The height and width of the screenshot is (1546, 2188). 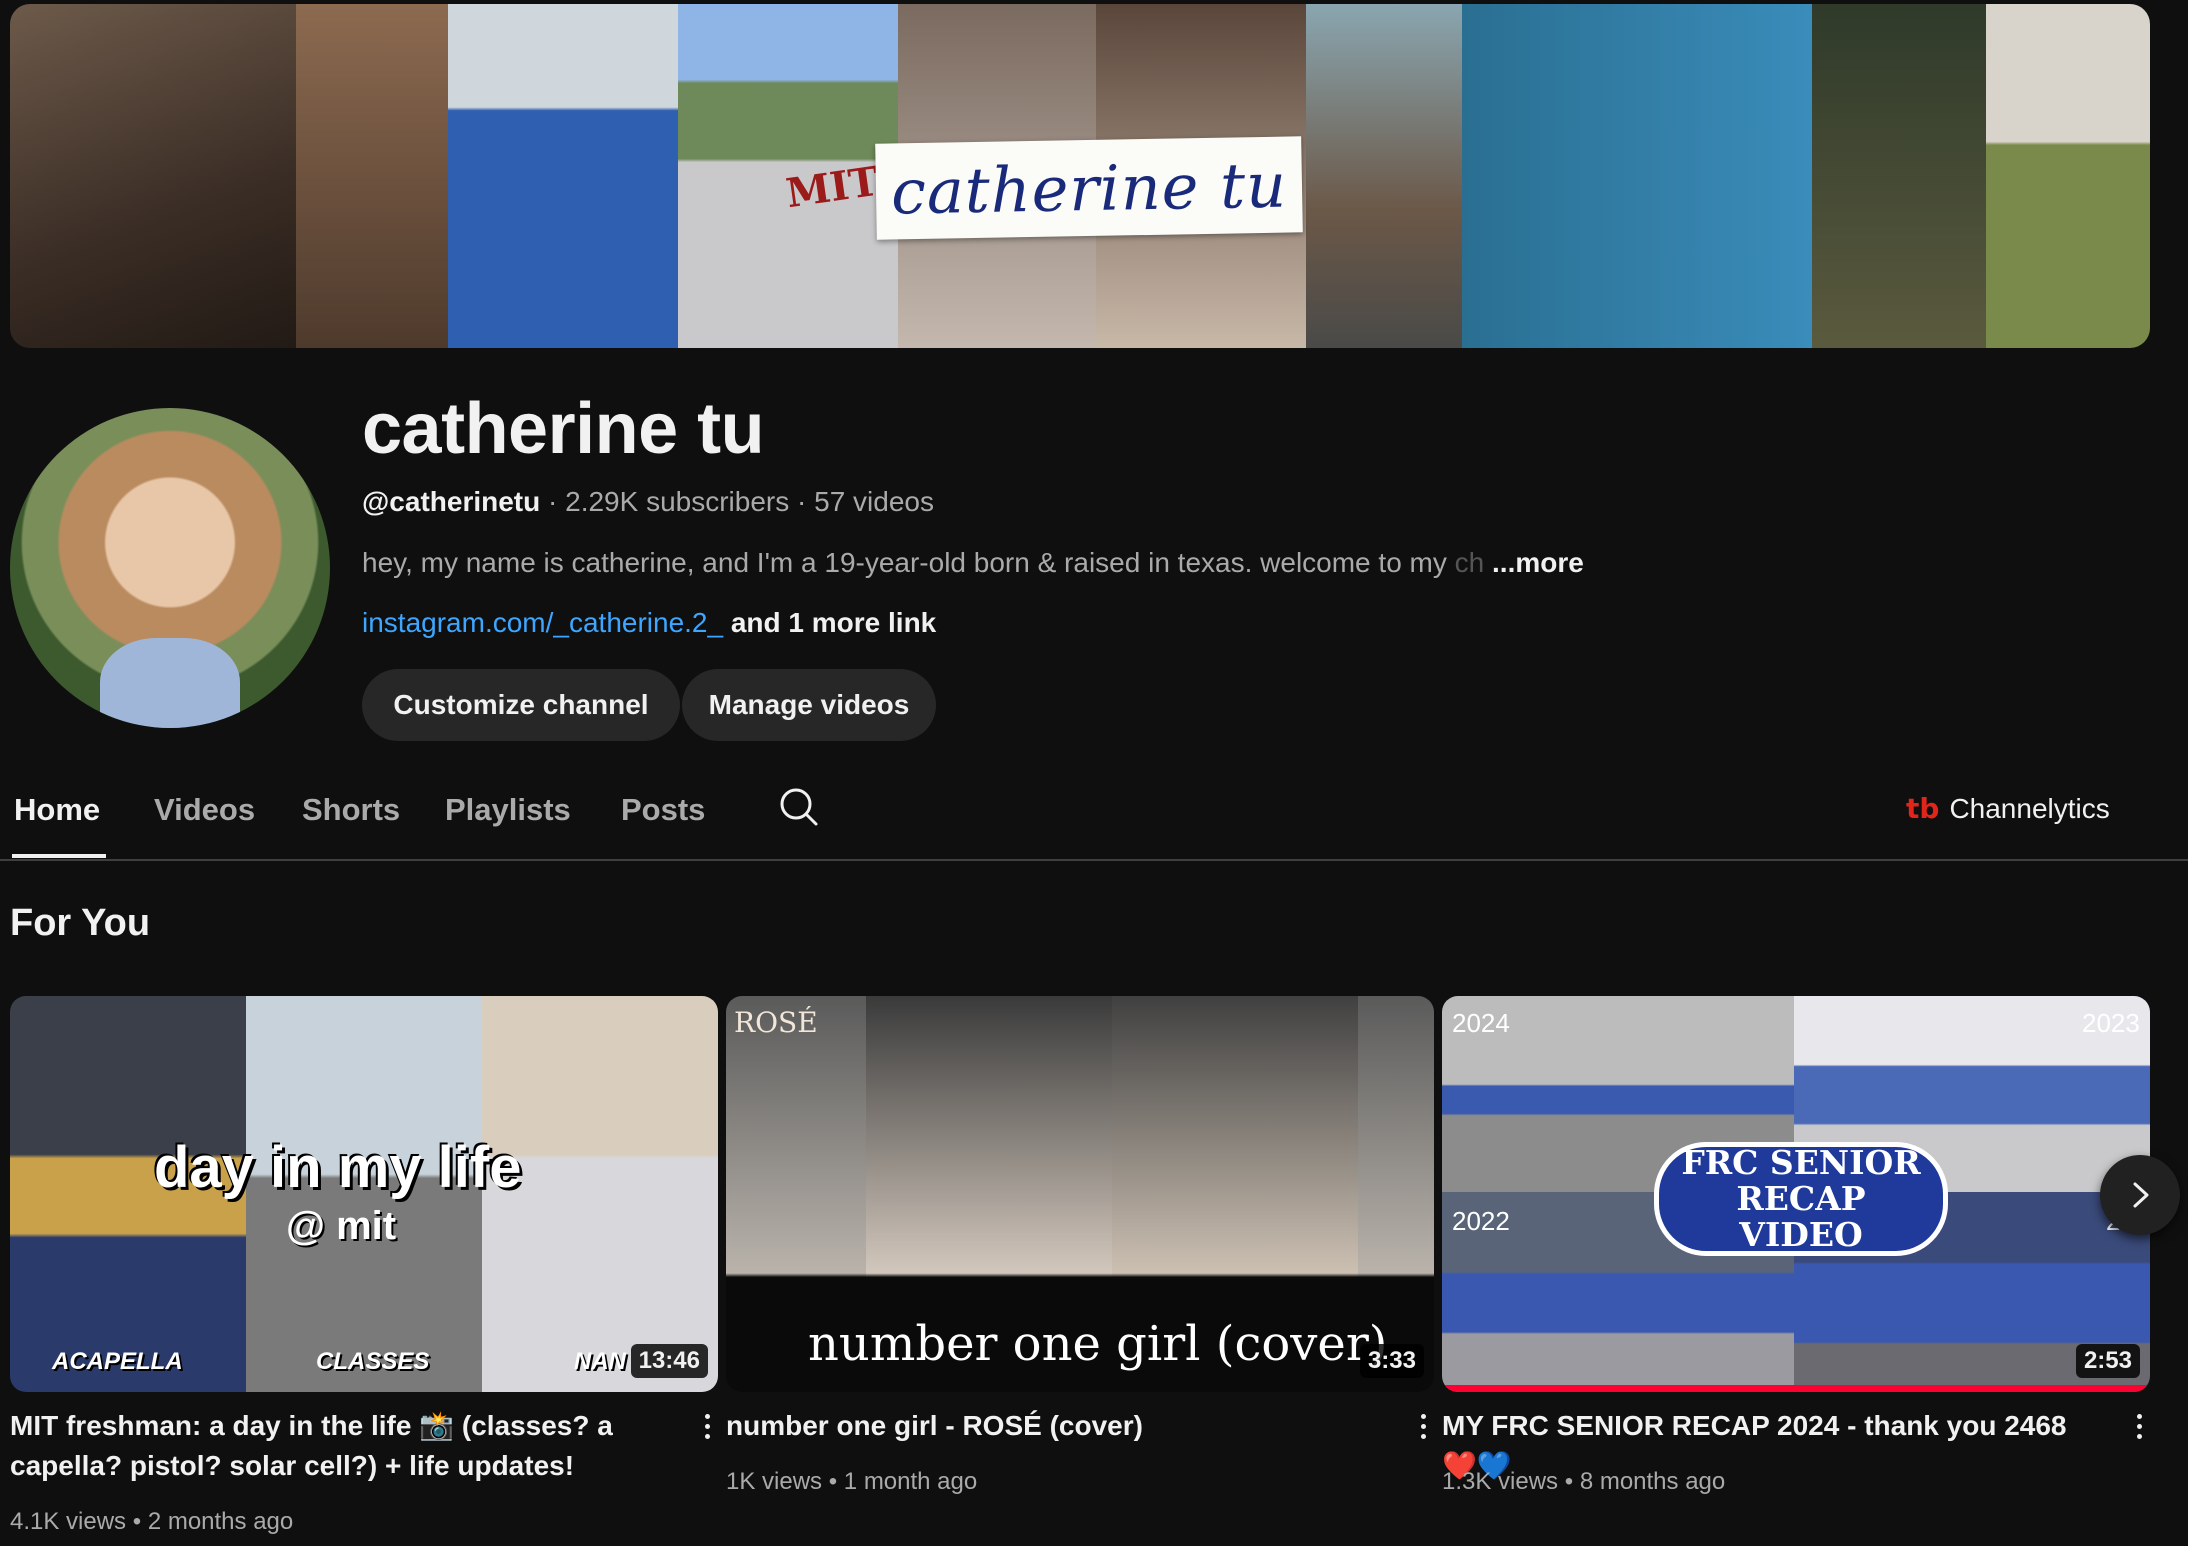 What do you see at coordinates (2029, 808) in the screenshot?
I see `channelytics-label: Channelytics` at bounding box center [2029, 808].